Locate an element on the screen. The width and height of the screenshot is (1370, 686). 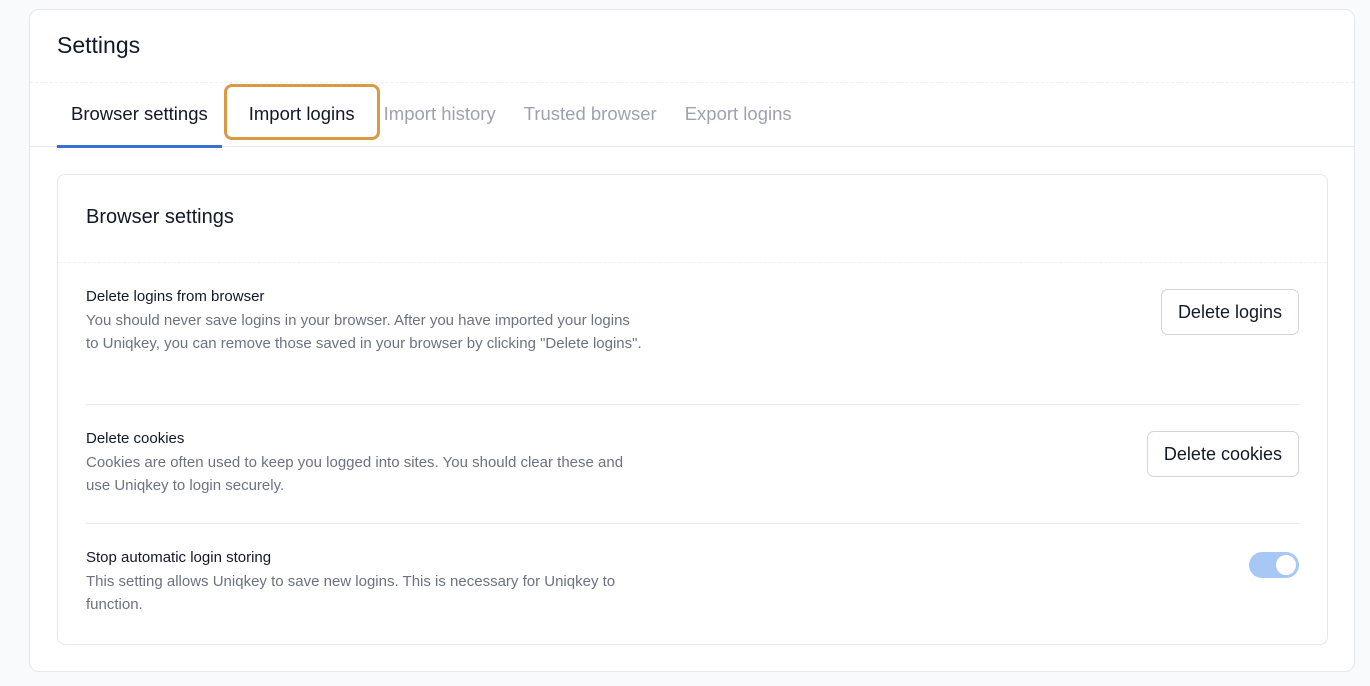
page-header: Settings is located at coordinates (692, 46).